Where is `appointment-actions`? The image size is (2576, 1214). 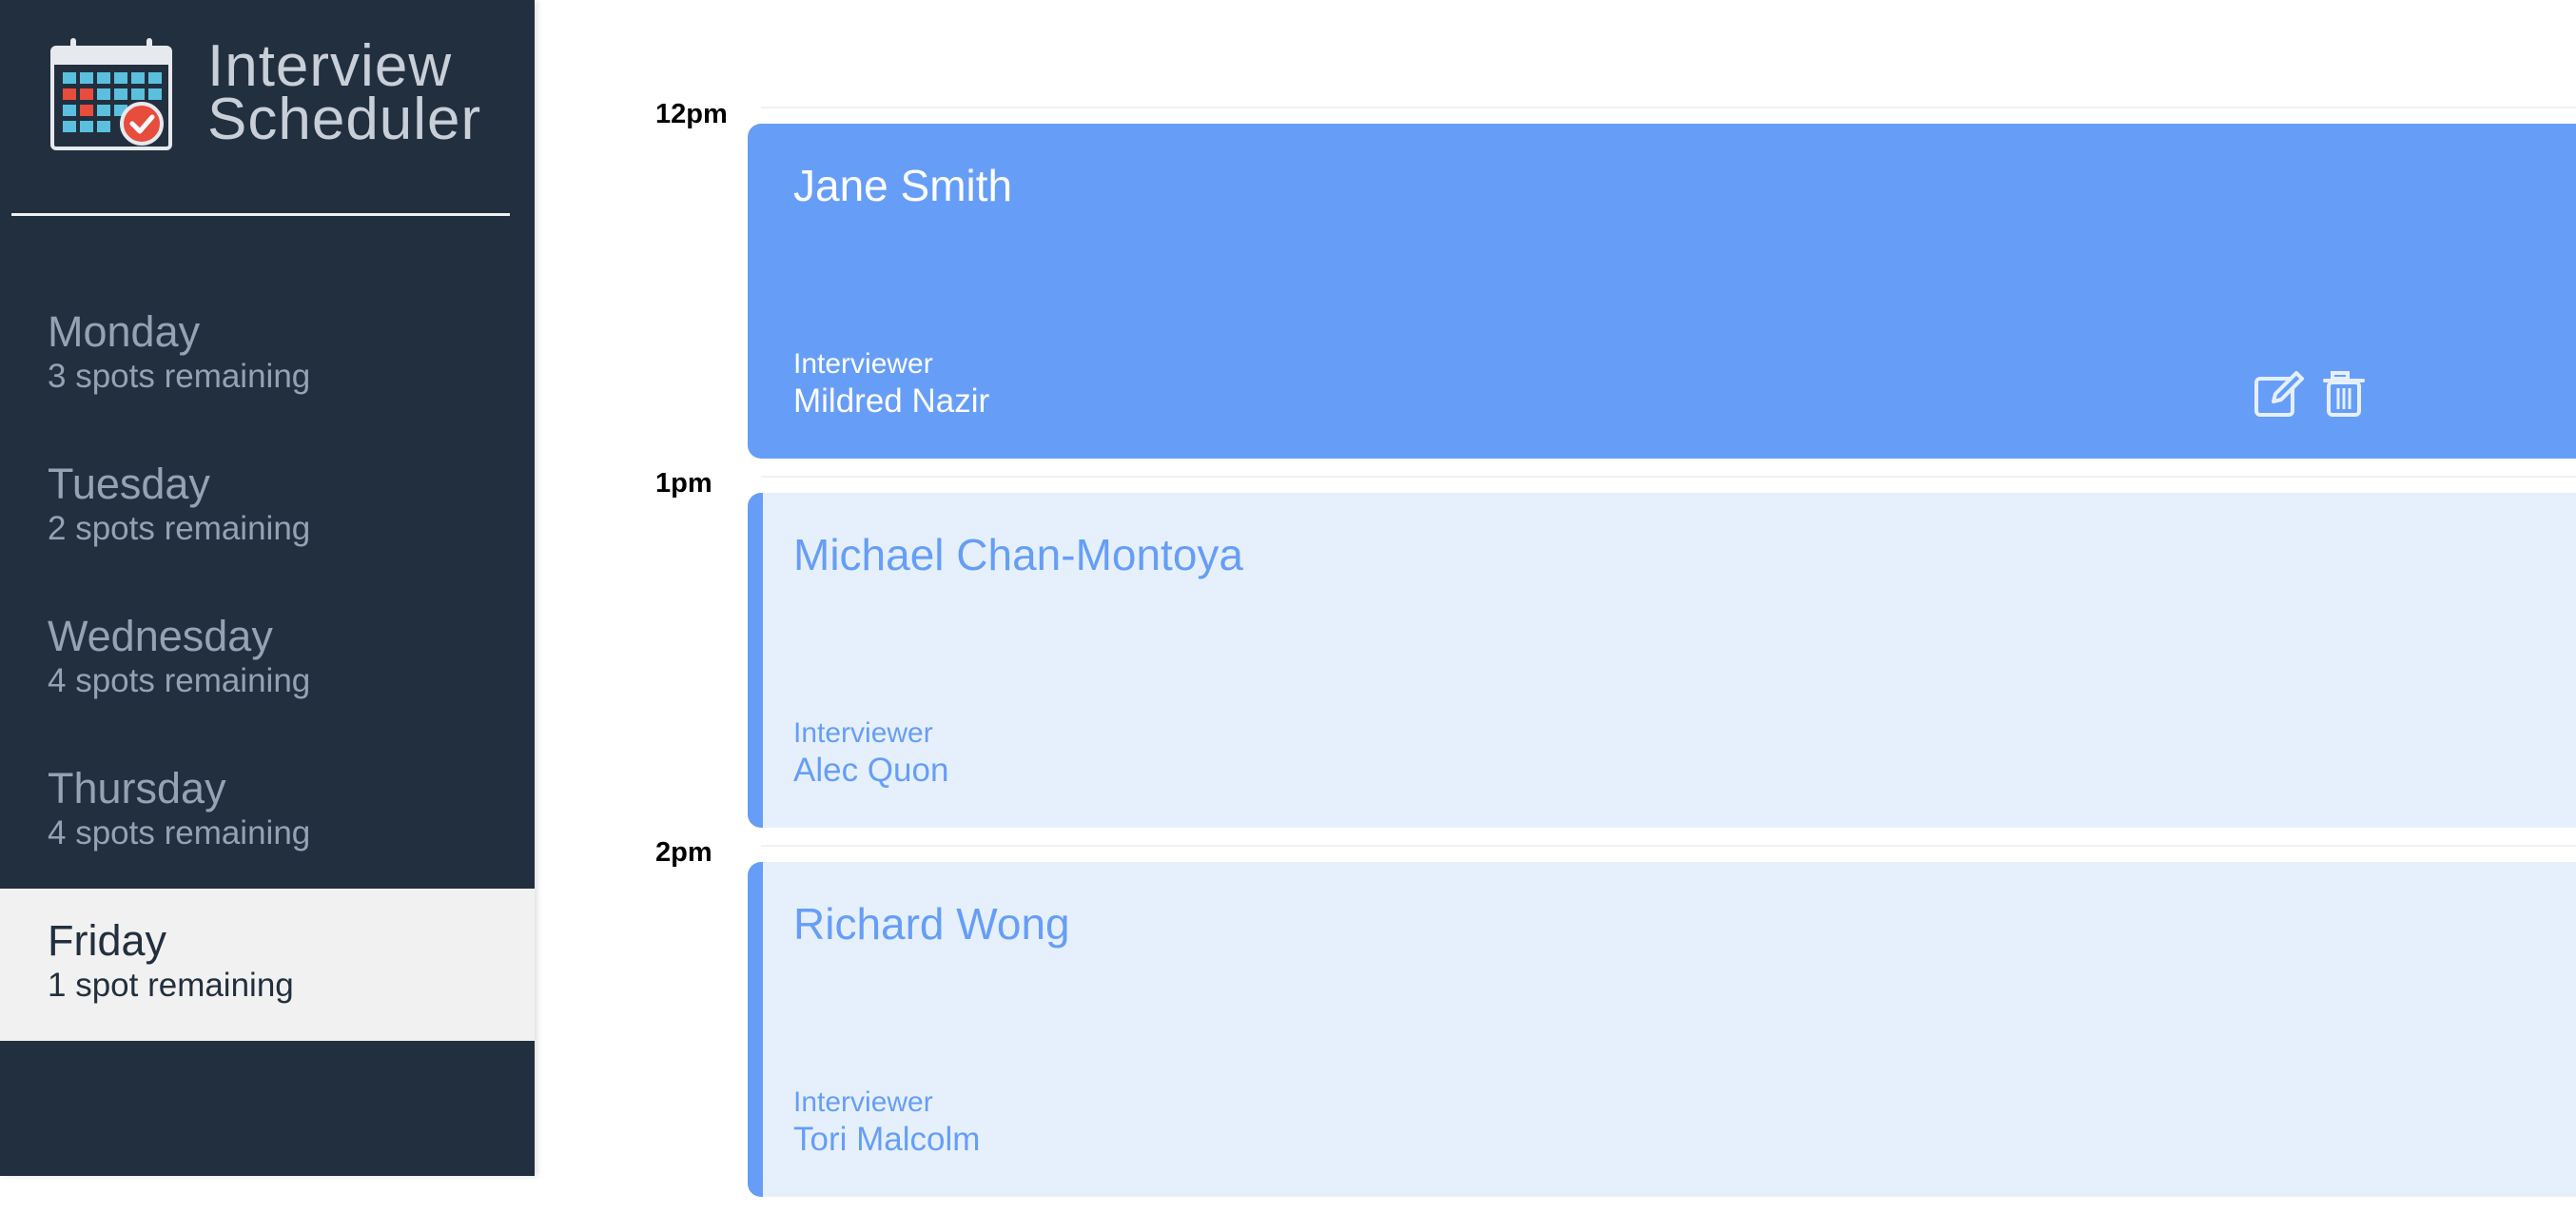
appointment-actions is located at coordinates (2312, 394).